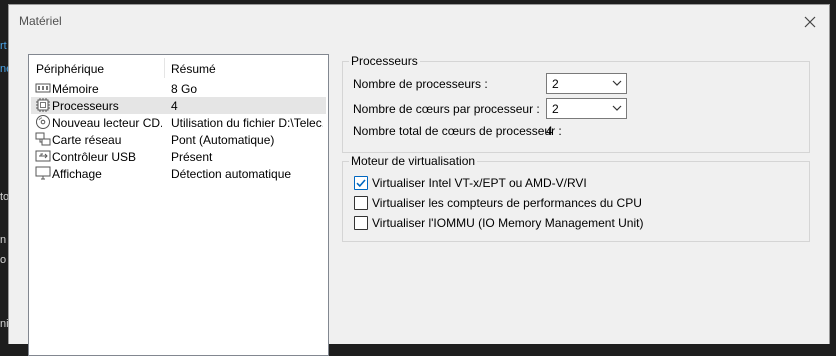 The width and height of the screenshot is (836, 356). I want to click on close-icon, so click(810, 22).